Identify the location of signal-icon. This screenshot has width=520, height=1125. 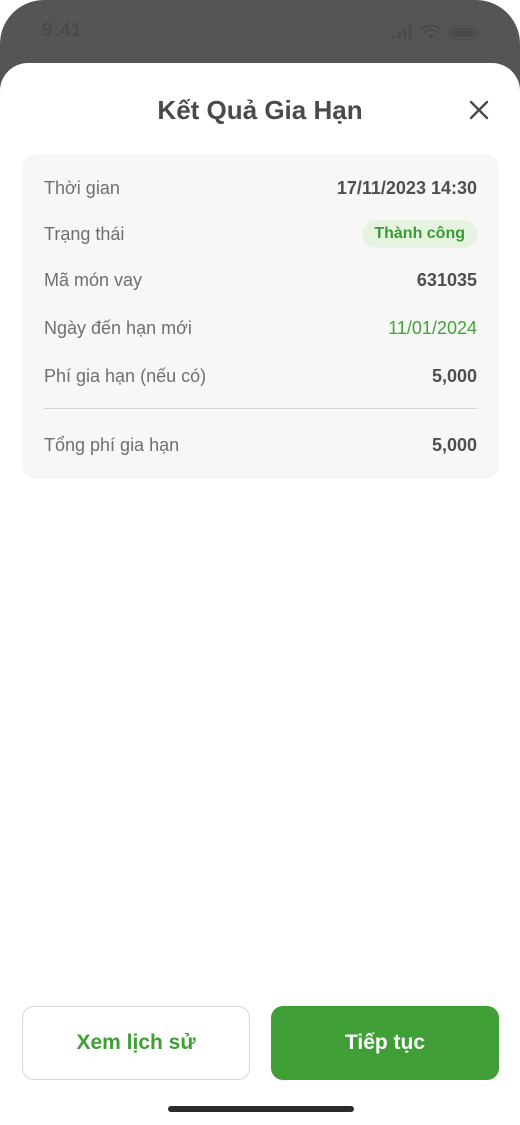
(402, 32).